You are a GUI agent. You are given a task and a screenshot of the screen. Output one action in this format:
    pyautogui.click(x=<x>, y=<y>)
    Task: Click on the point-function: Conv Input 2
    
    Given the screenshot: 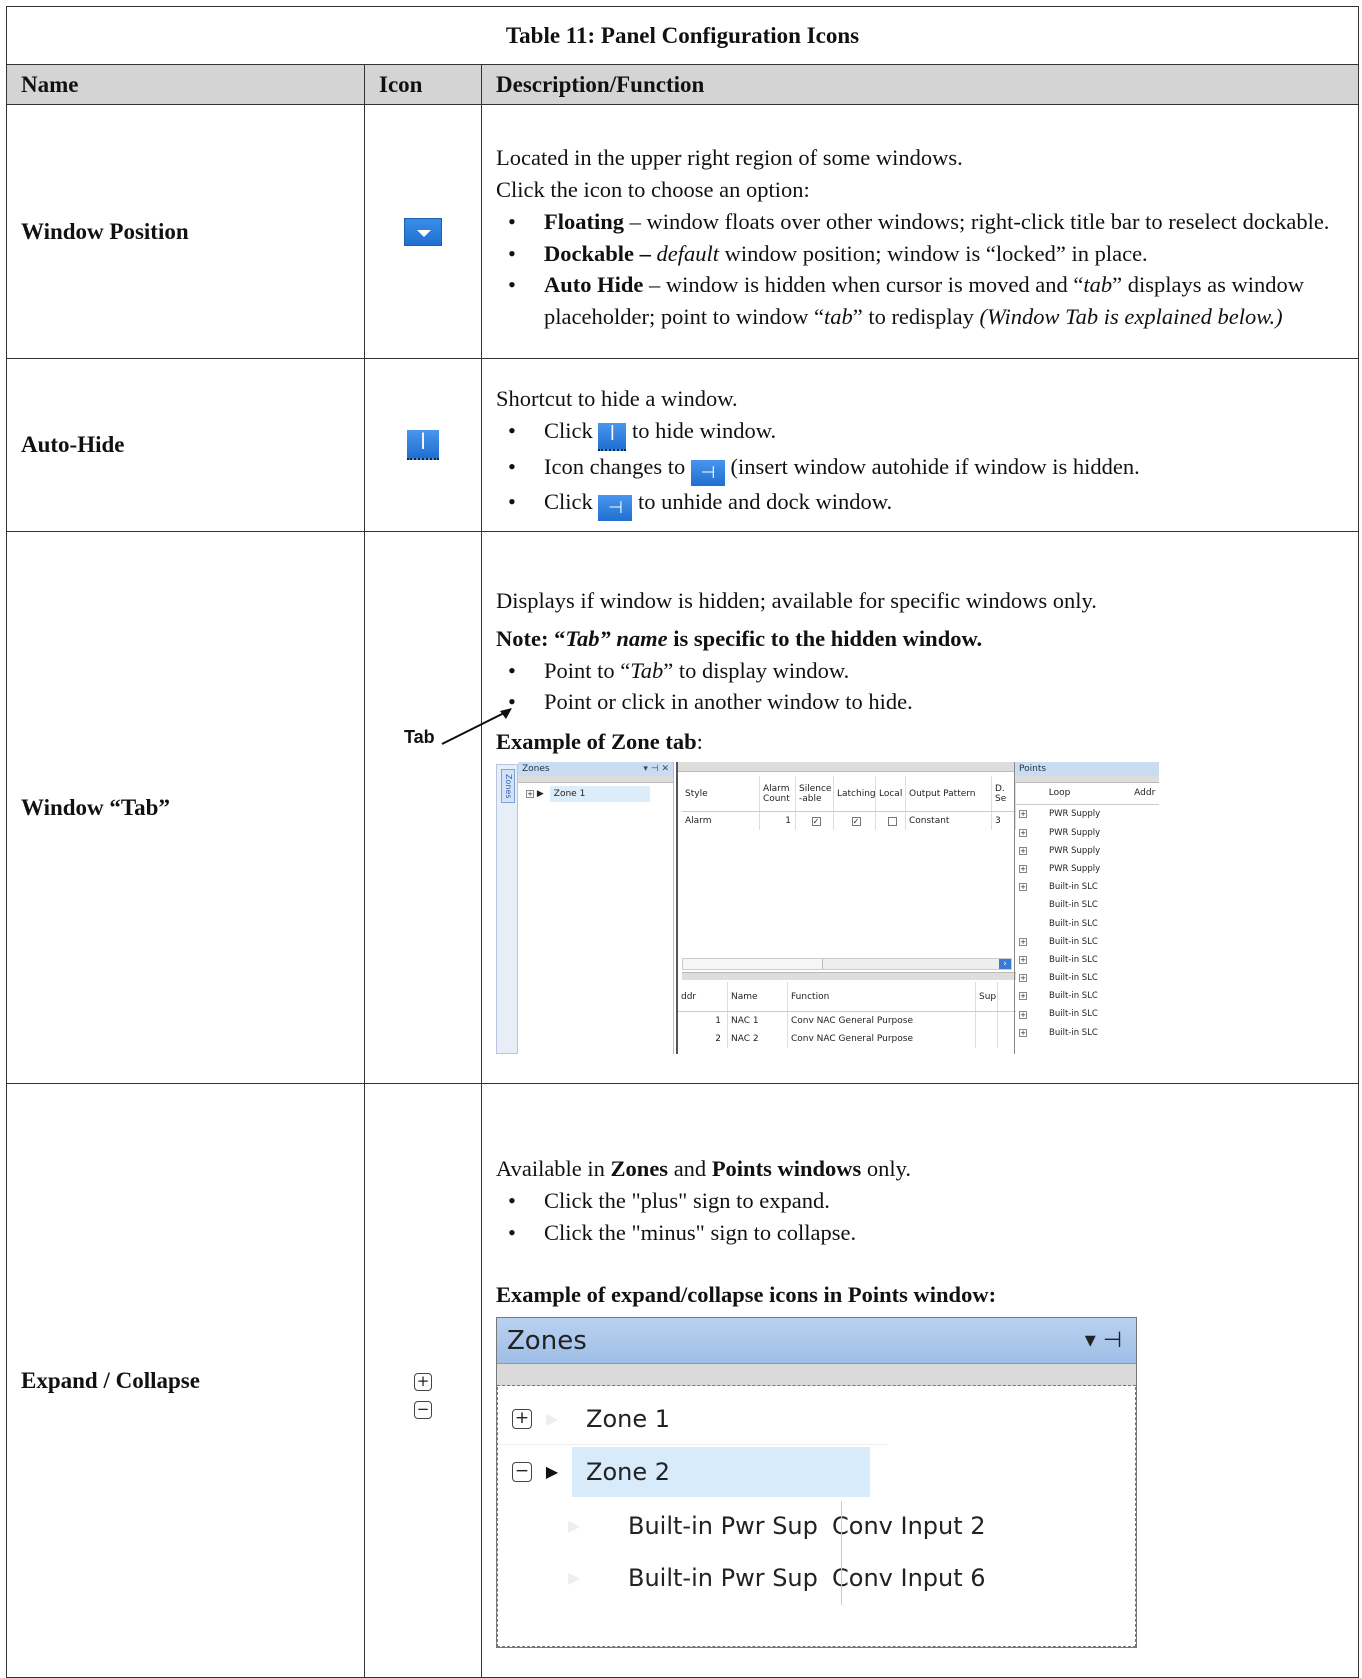 What is the action you would take?
    pyautogui.click(x=909, y=1525)
    